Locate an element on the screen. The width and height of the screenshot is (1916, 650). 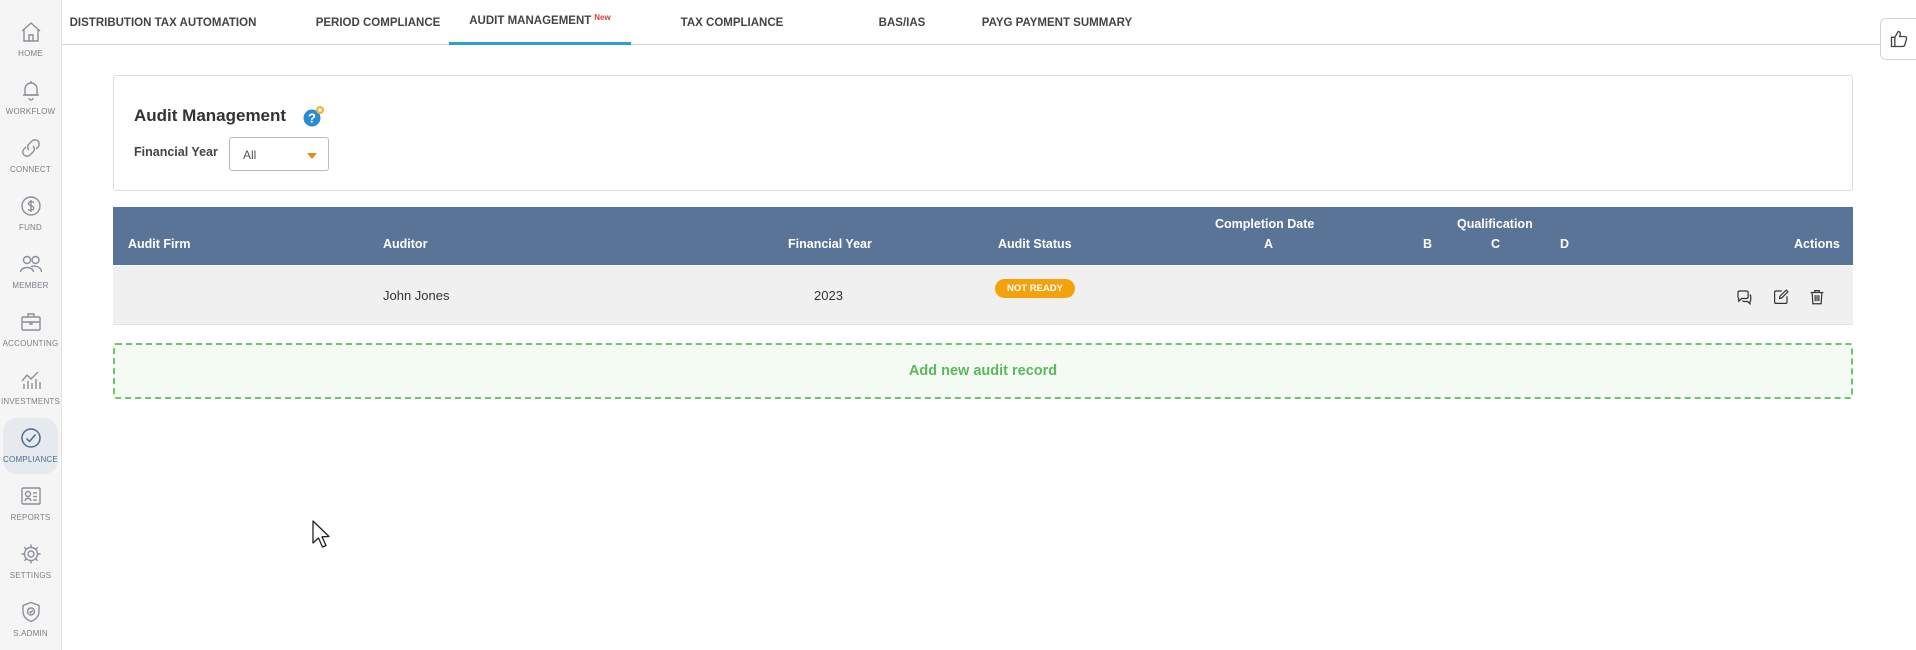
column-qualification-c: C is located at coordinates (1496, 244).